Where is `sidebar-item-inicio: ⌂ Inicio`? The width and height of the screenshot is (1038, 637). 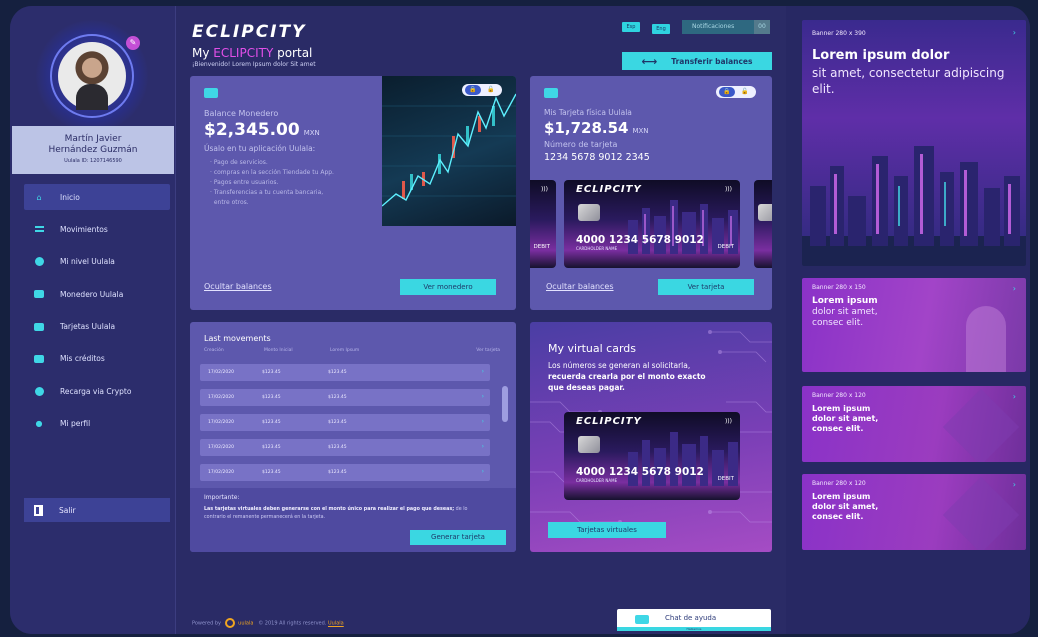
sidebar-item-inicio: ⌂ Inicio is located at coordinates (97, 197).